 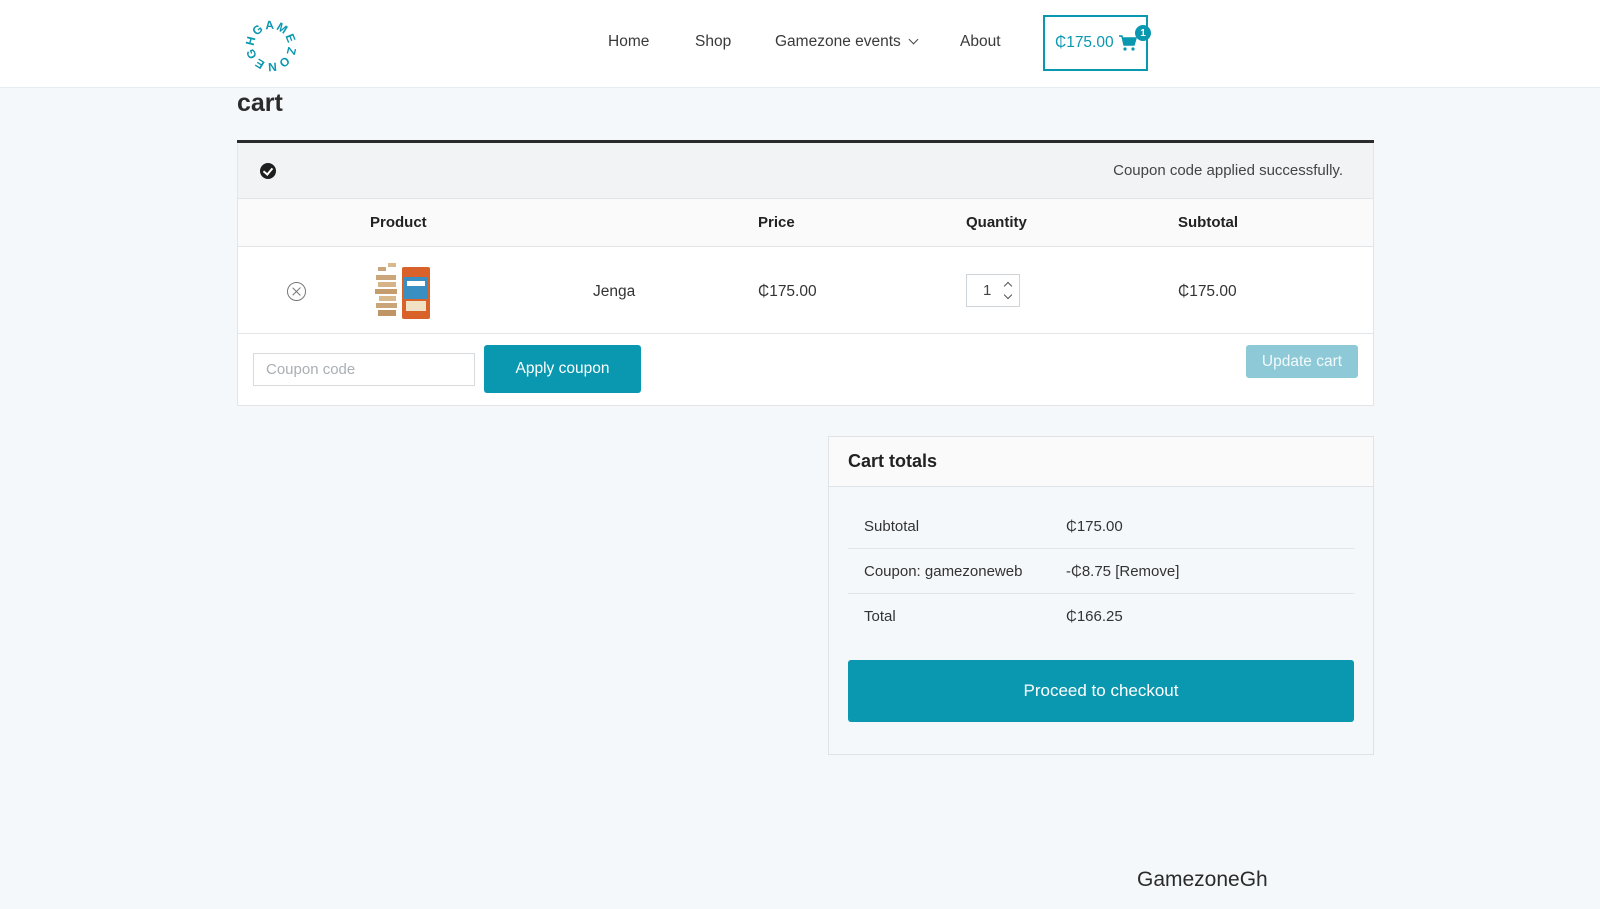 I want to click on coupon-code-input, so click(x=364, y=369).